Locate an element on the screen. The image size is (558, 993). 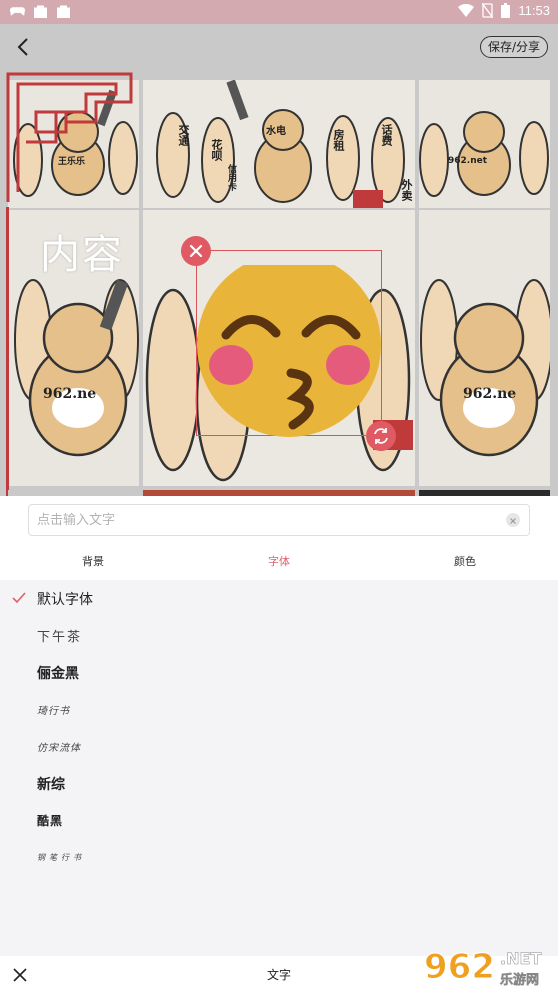
tab-background: 背景 is located at coordinates (93, 562).